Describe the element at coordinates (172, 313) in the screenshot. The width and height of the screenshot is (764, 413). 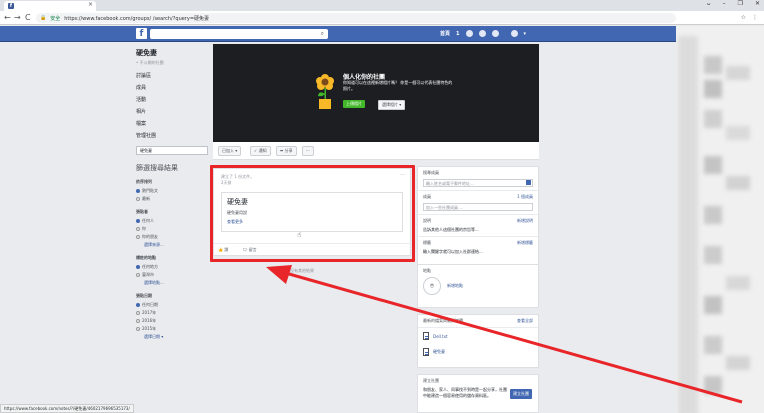
I see `filter-option: 2017年` at that location.